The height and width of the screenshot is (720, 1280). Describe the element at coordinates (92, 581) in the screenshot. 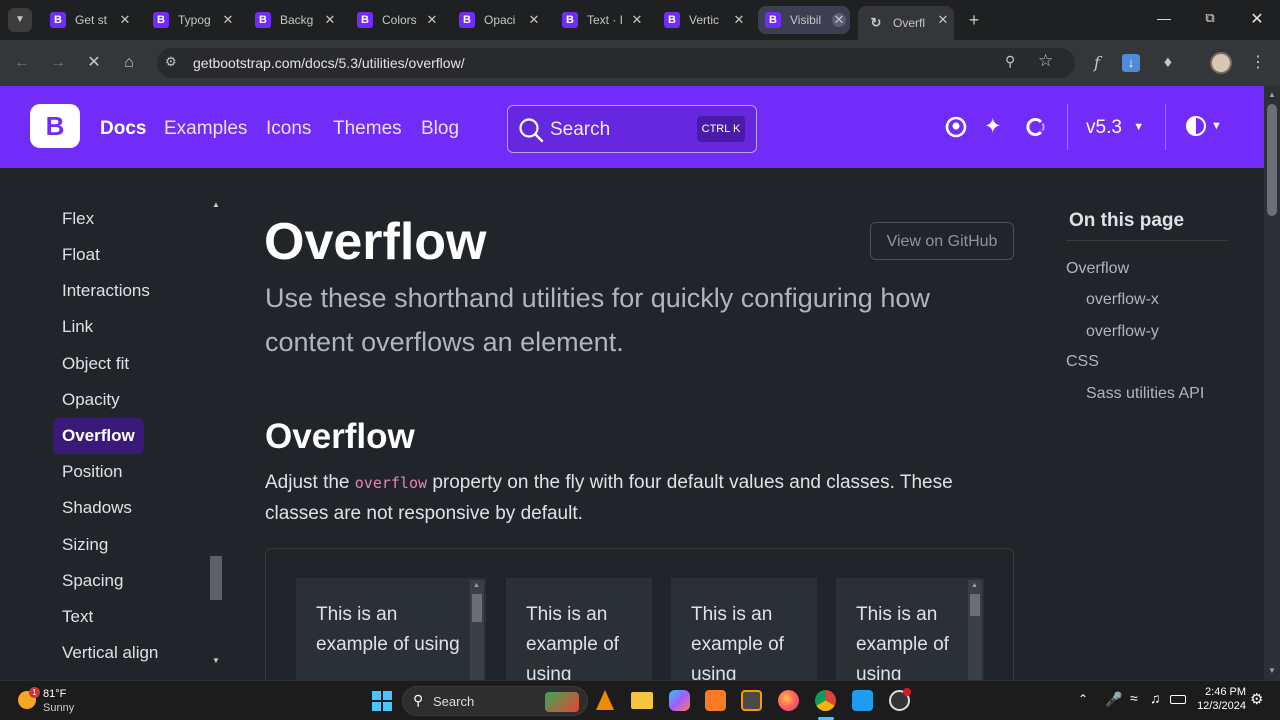

I see `sidebar-item-spacing: Spacing` at that location.